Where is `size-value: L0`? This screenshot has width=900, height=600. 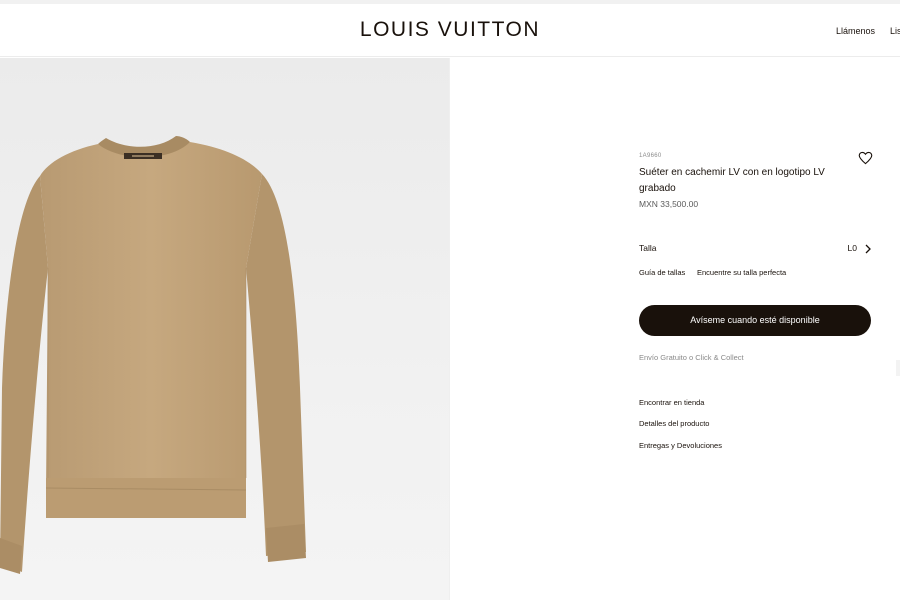
size-value: L0 is located at coordinates (852, 248).